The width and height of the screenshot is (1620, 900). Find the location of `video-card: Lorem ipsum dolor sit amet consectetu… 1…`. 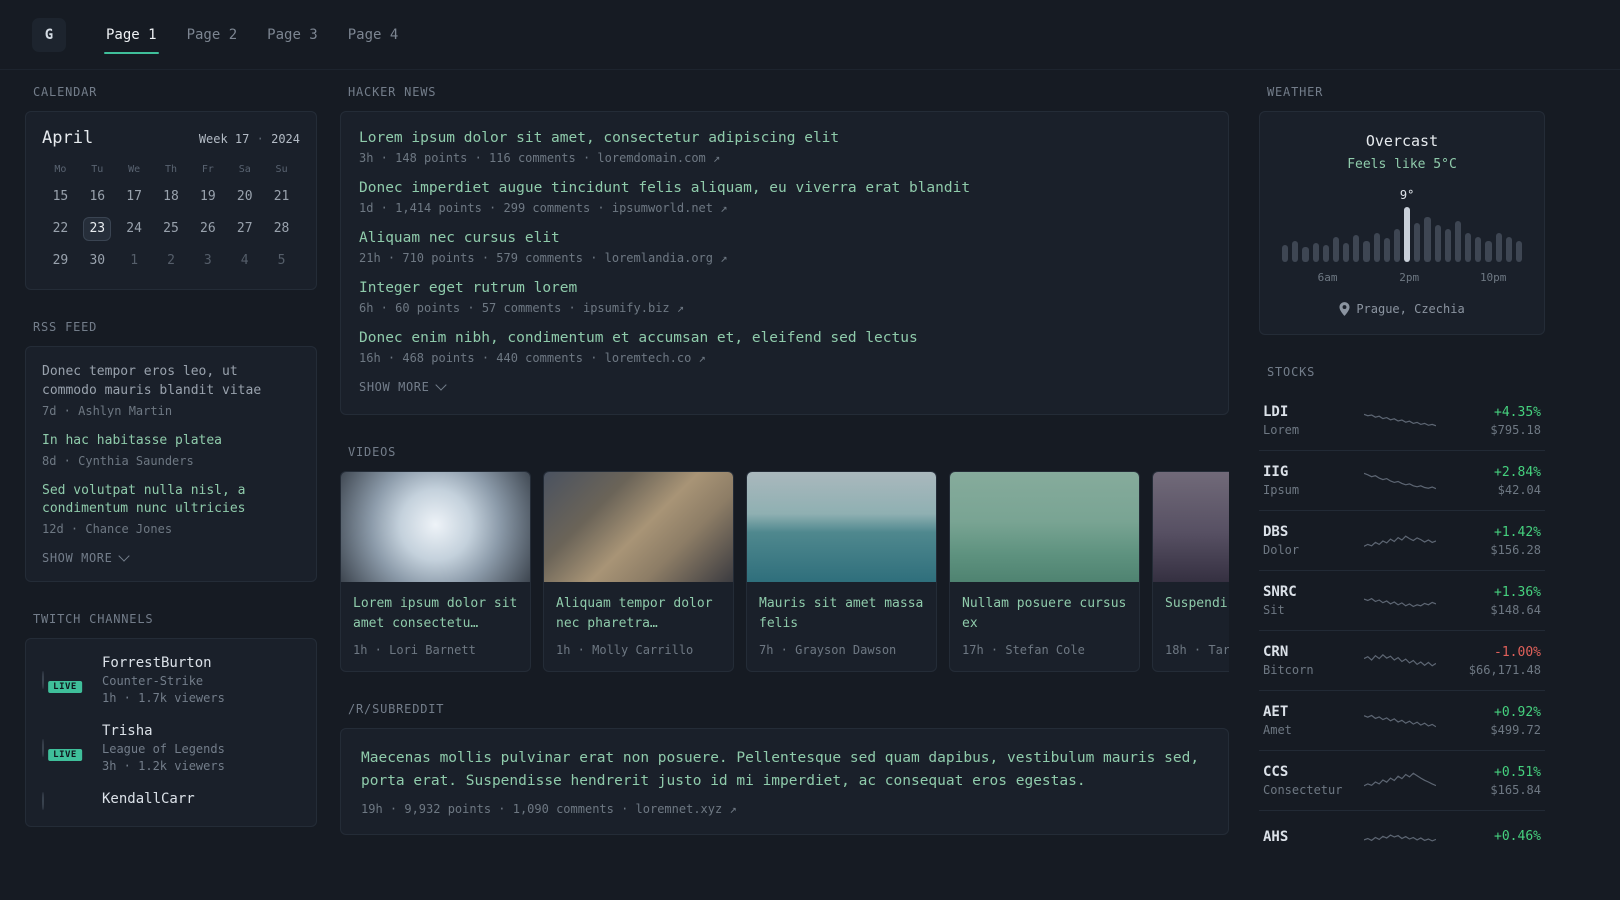

video-card: Lorem ipsum dolor sit amet consectetu… 1… is located at coordinates (435, 572).